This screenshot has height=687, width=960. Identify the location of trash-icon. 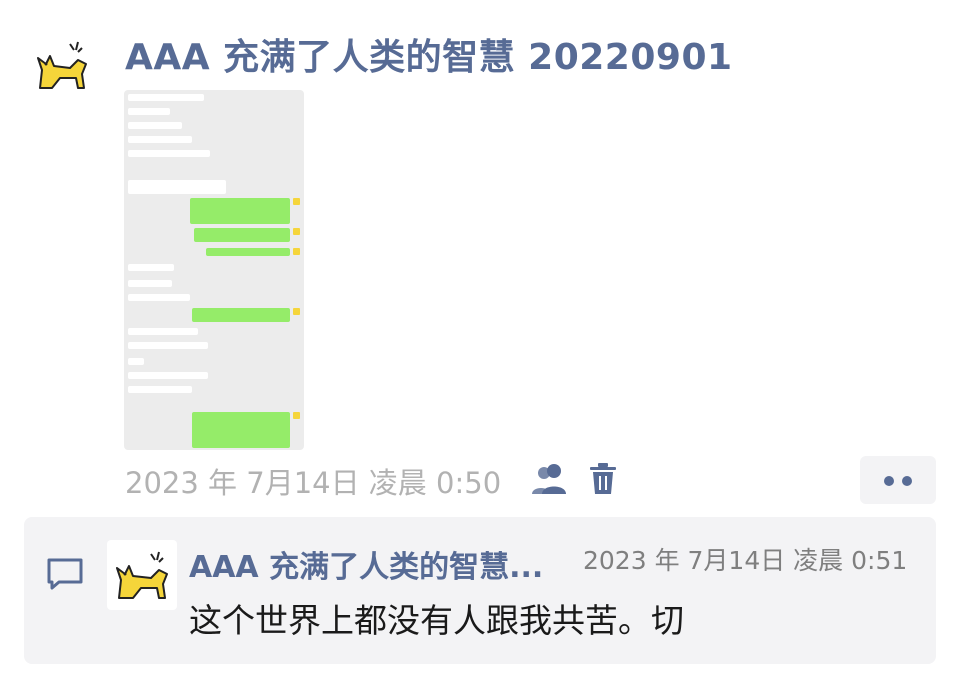
(603, 479).